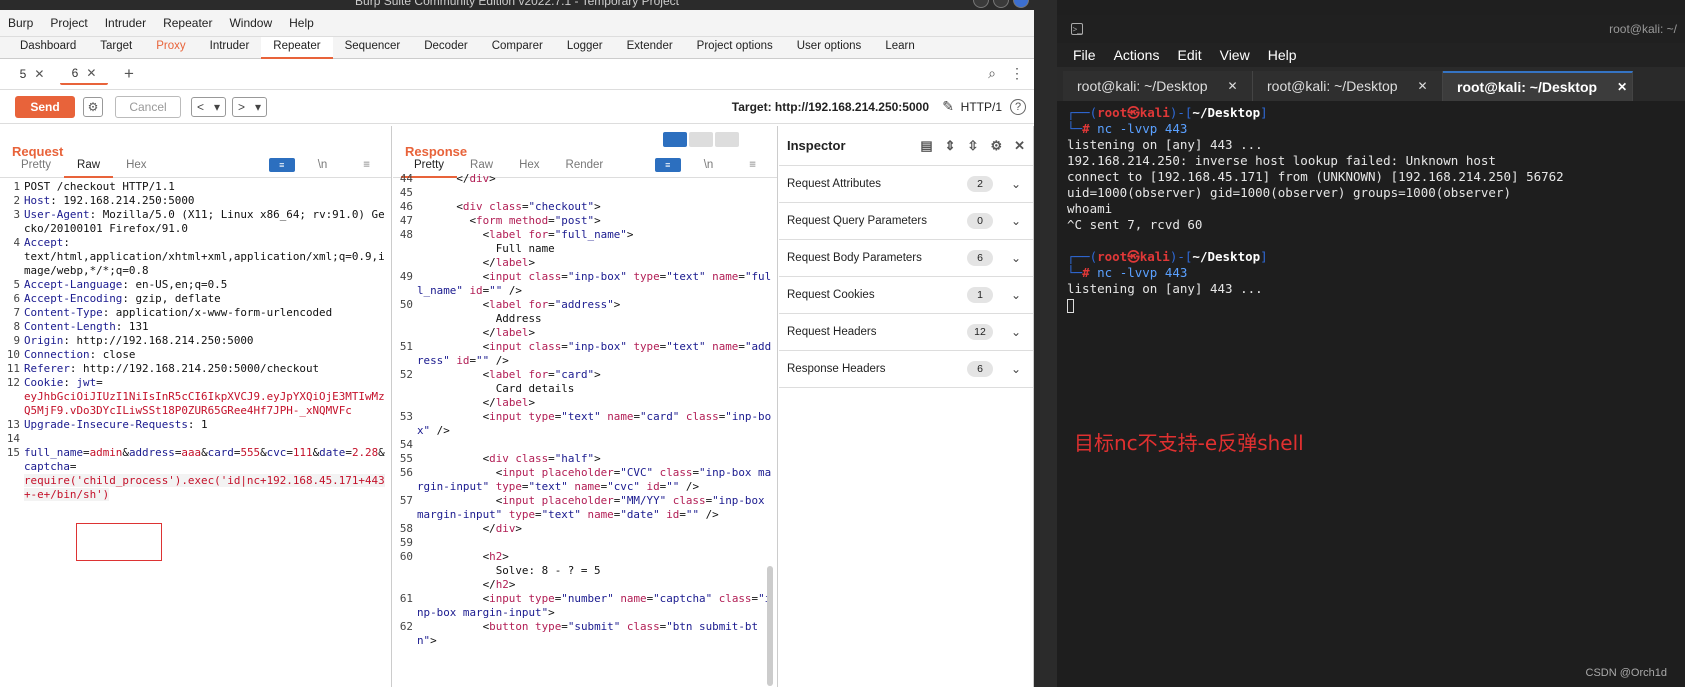  Describe the element at coordinates (906, 258) in the screenshot. I see `inspector-row: Request Body Parameters 6 ⌄` at that location.